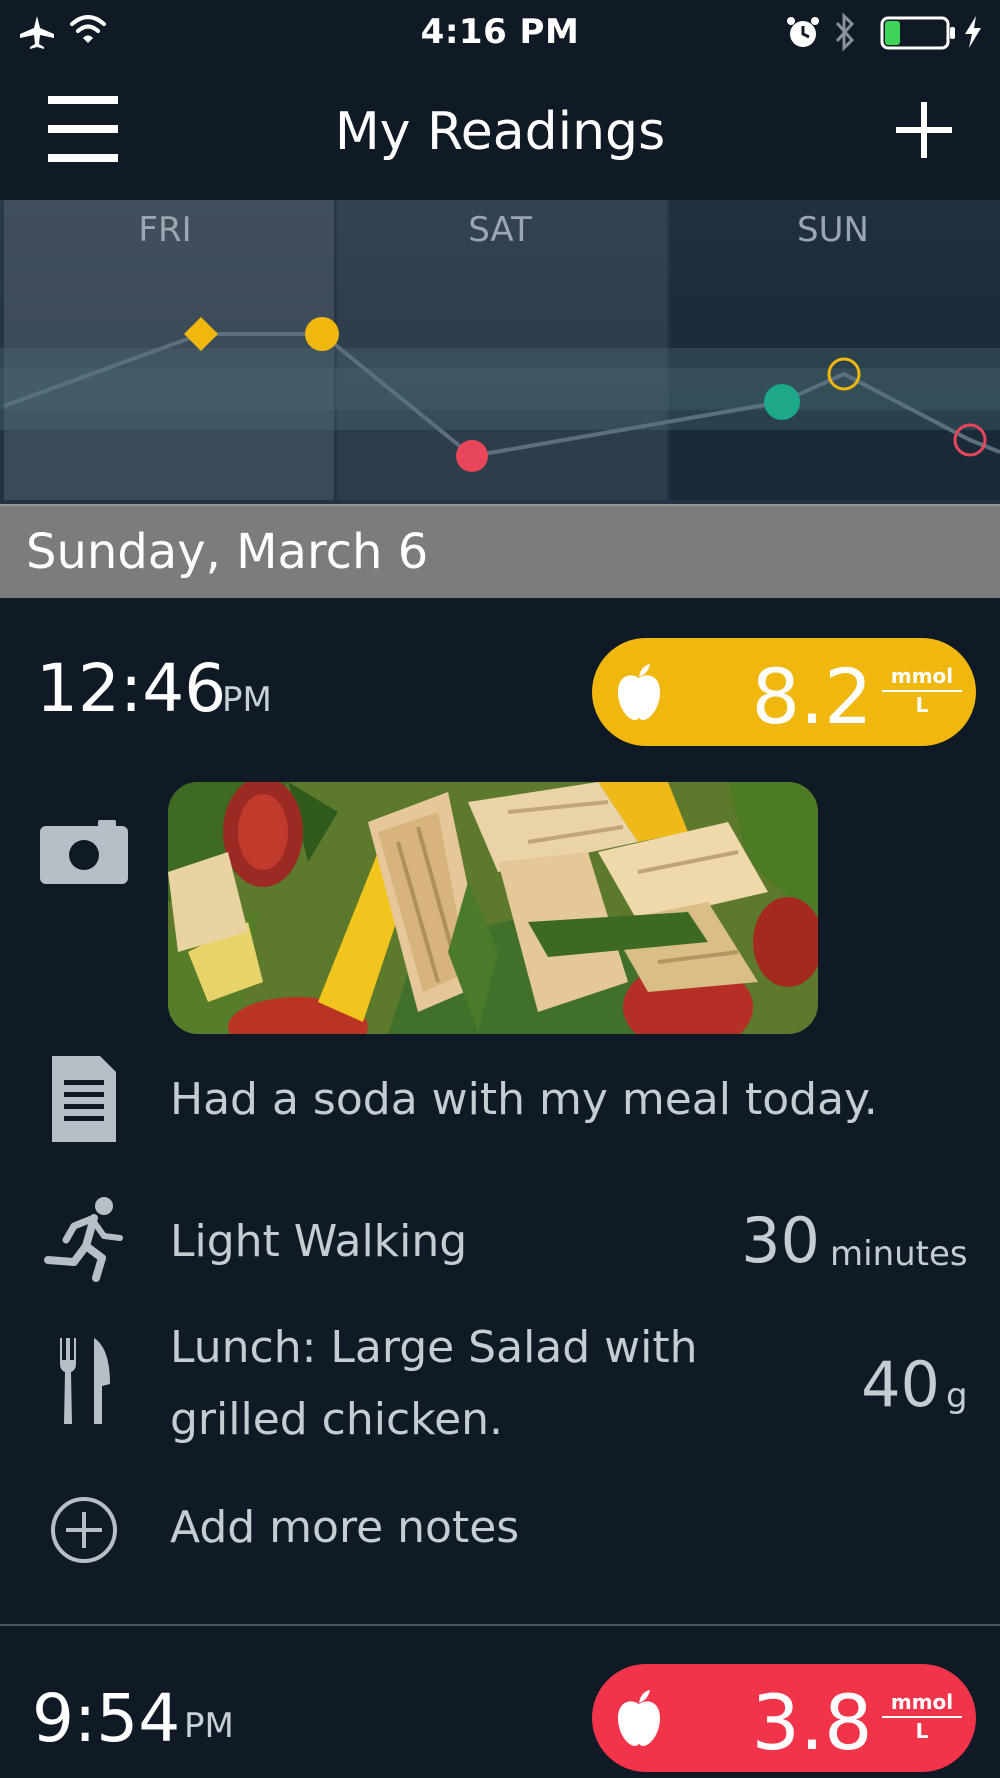  Describe the element at coordinates (83, 1239) in the screenshot. I see `running-icon` at that location.